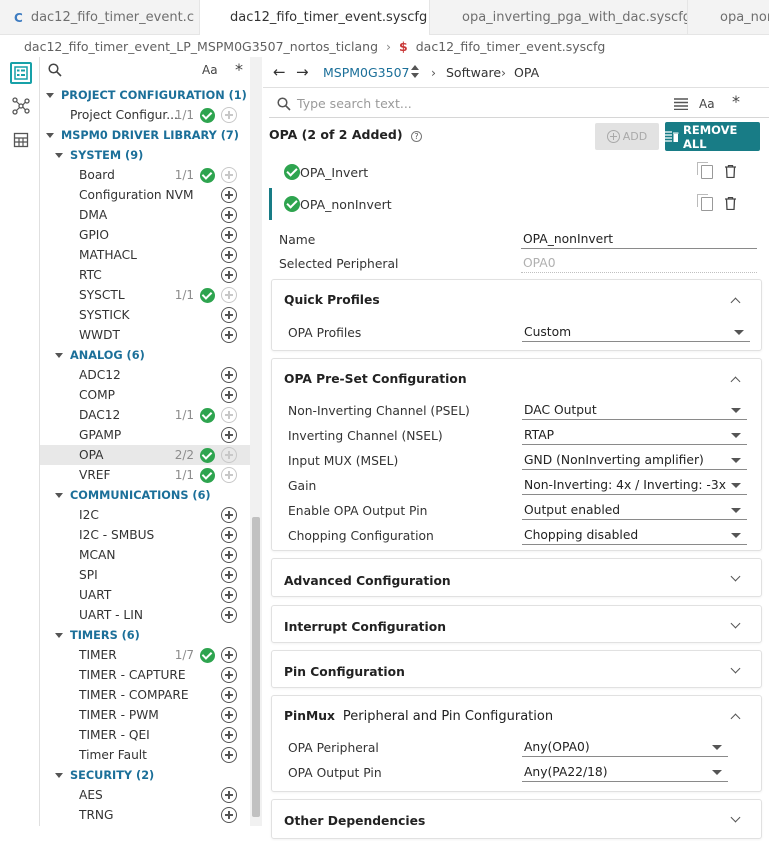 Image resolution: width=769 pixels, height=841 pixels. I want to click on section-title: PinMux Peripheral and Pin Configuration, so click(418, 716).